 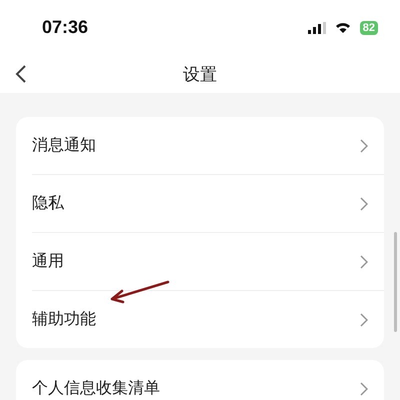 What do you see at coordinates (96, 388) in the screenshot?
I see `settings-item: 个人信息收集清单` at bounding box center [96, 388].